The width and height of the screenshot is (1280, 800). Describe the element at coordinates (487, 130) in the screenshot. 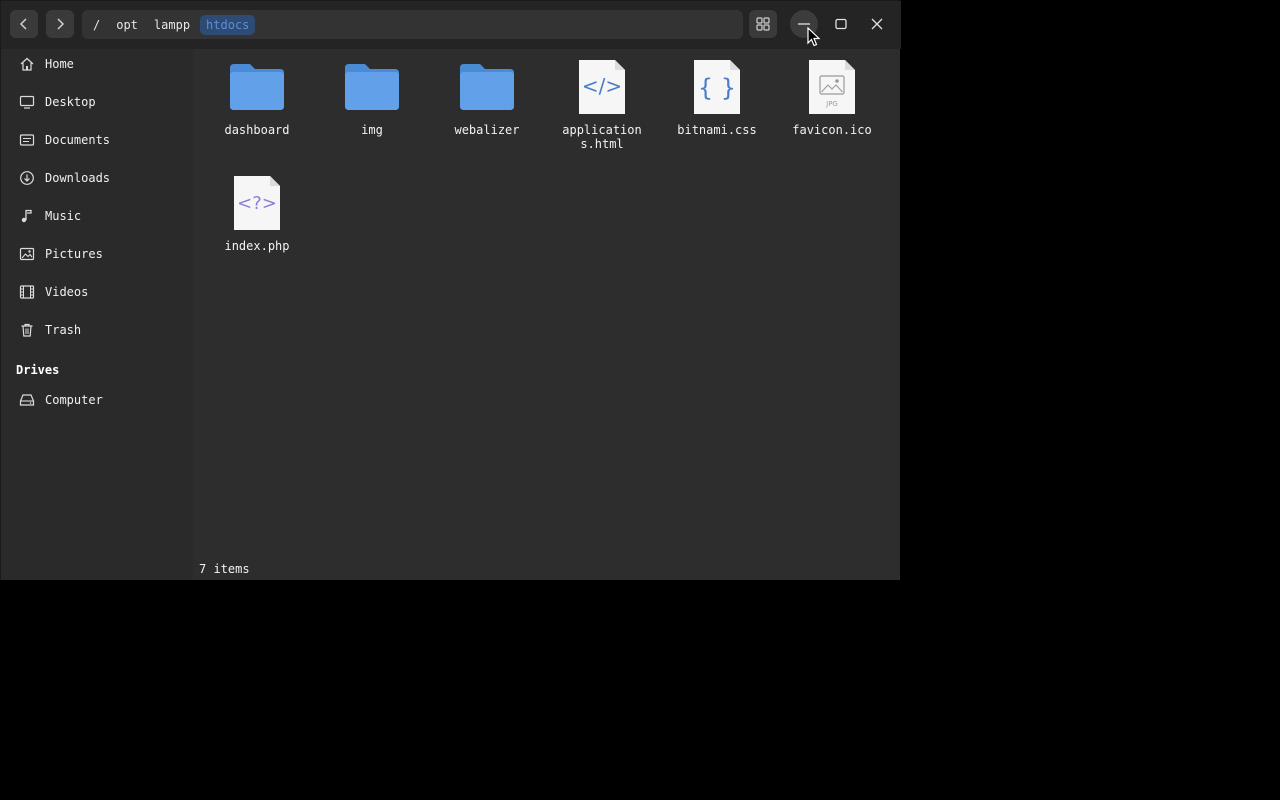

I see `file-name: webalizer` at that location.